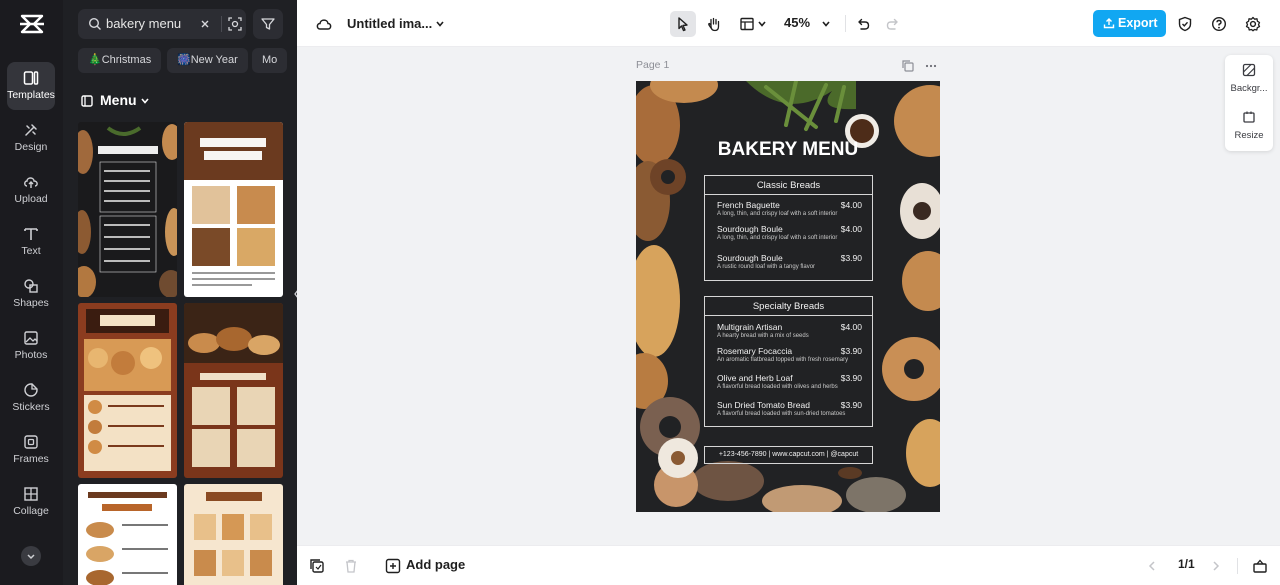 The width and height of the screenshot is (1280, 585). What do you see at coordinates (31, 234) in the screenshot?
I see `text-icon` at bounding box center [31, 234].